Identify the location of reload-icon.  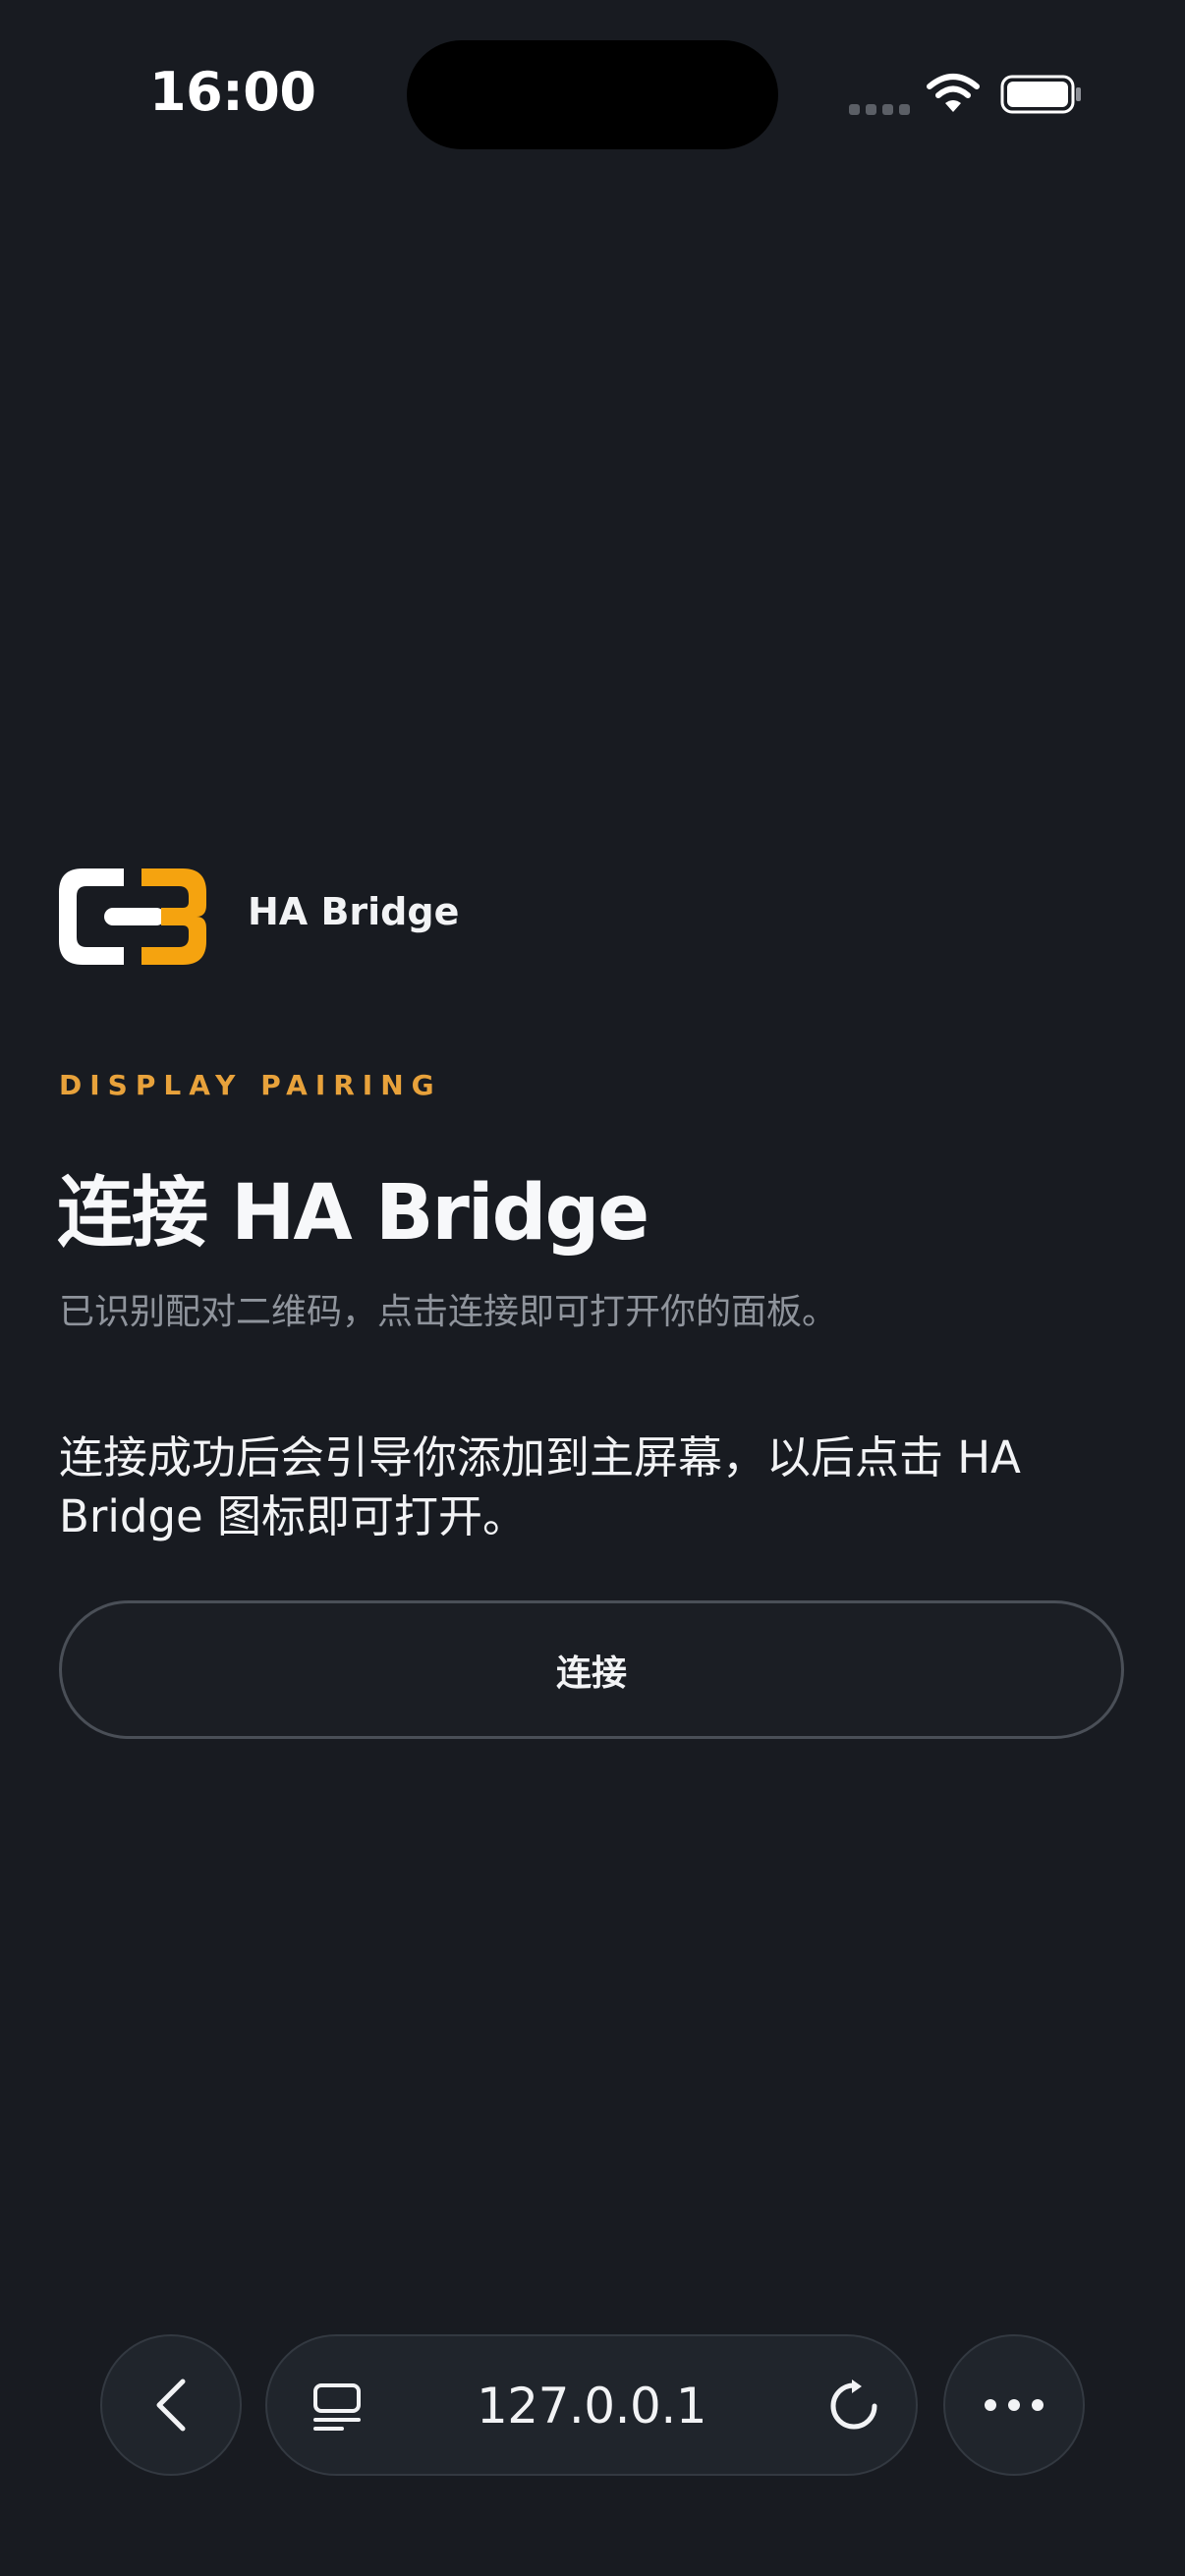
(854, 2406).